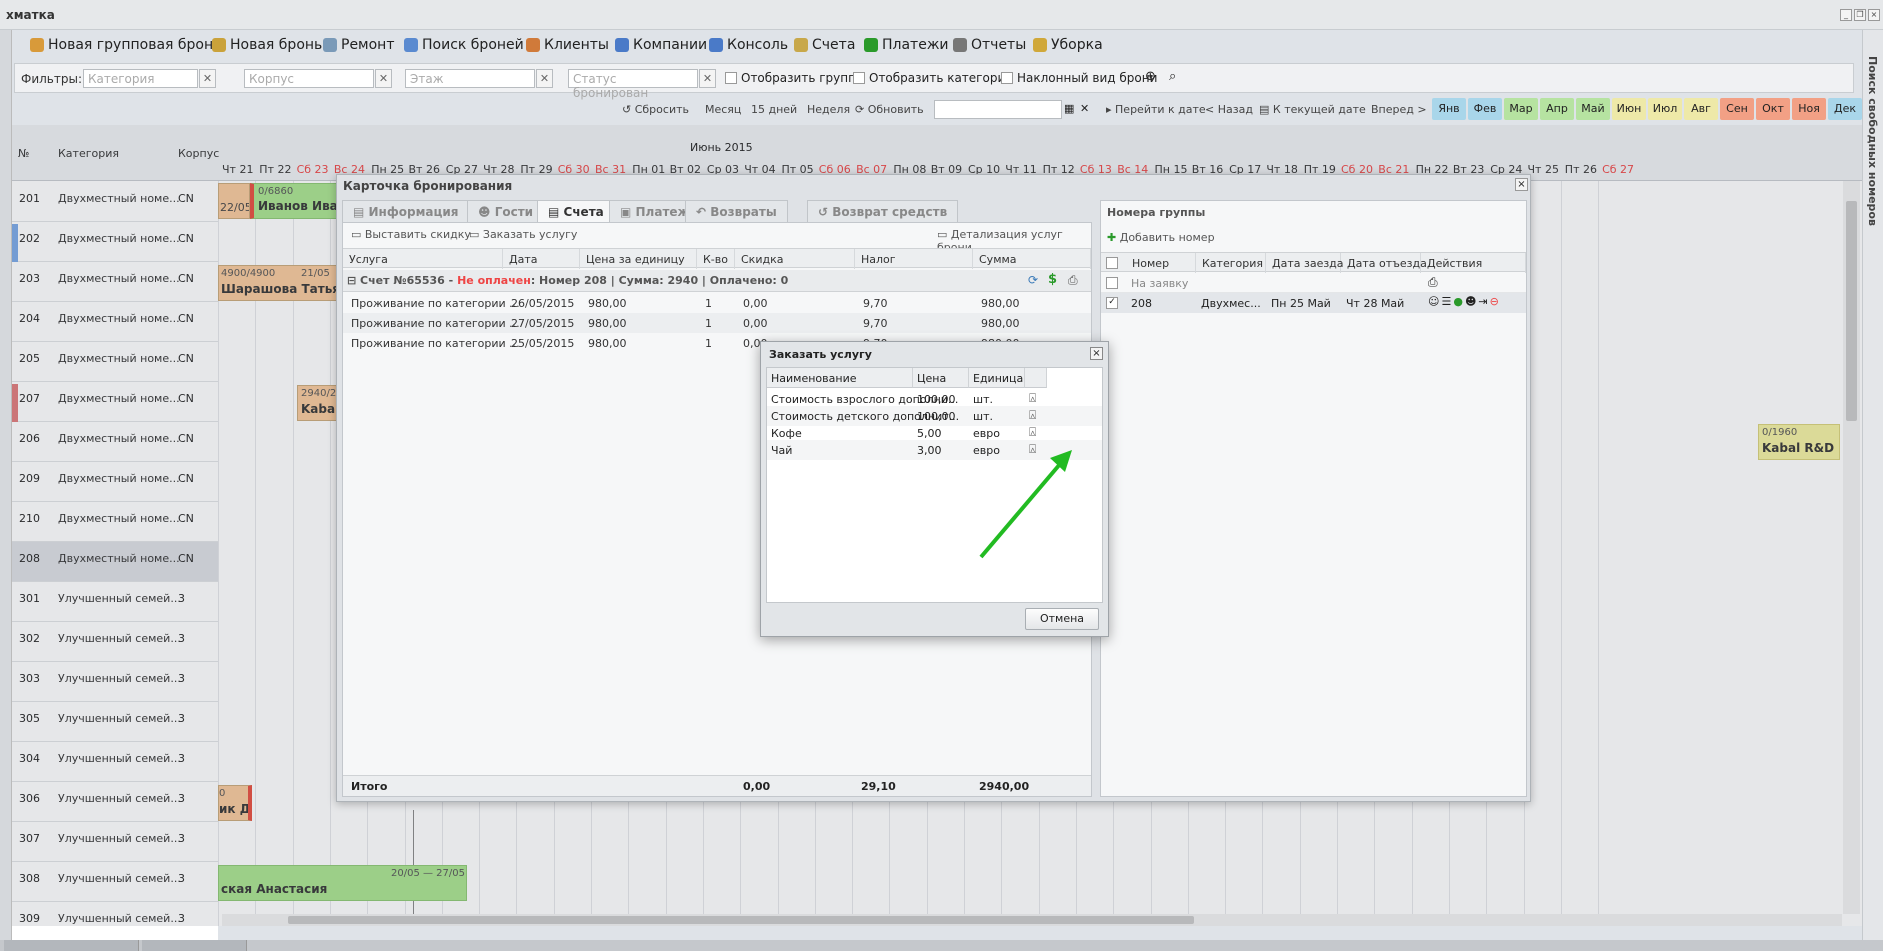 This screenshot has width=1883, height=951. I want to click on menu-0: Новая групповая бронь, so click(125, 45).